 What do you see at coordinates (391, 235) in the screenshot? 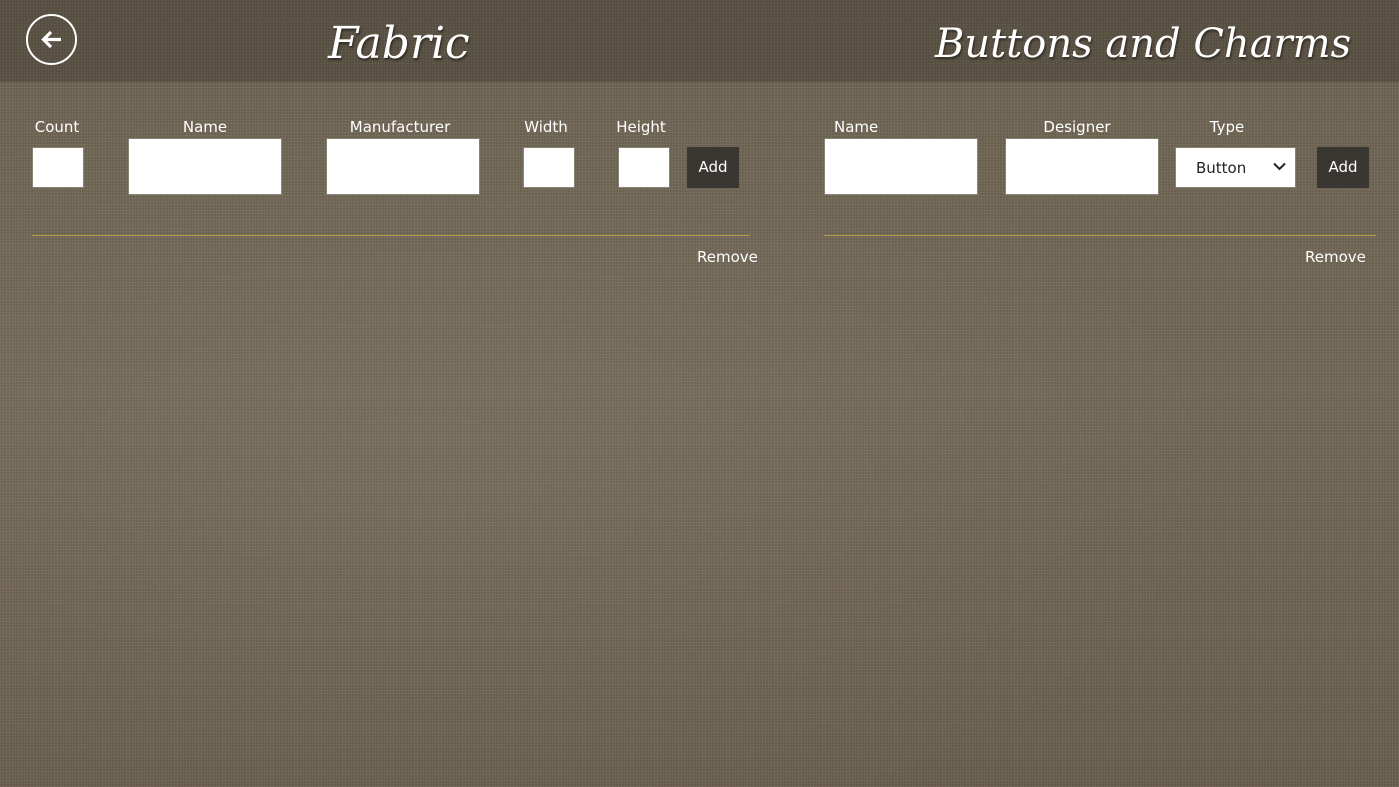
I see `fabric-divider` at bounding box center [391, 235].